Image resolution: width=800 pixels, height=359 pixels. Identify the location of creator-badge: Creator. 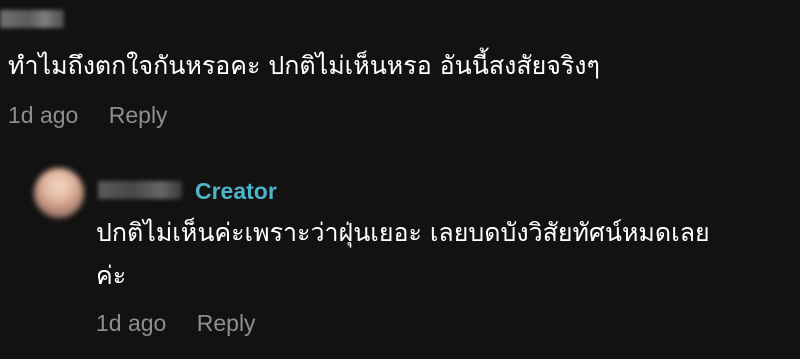
(236, 191).